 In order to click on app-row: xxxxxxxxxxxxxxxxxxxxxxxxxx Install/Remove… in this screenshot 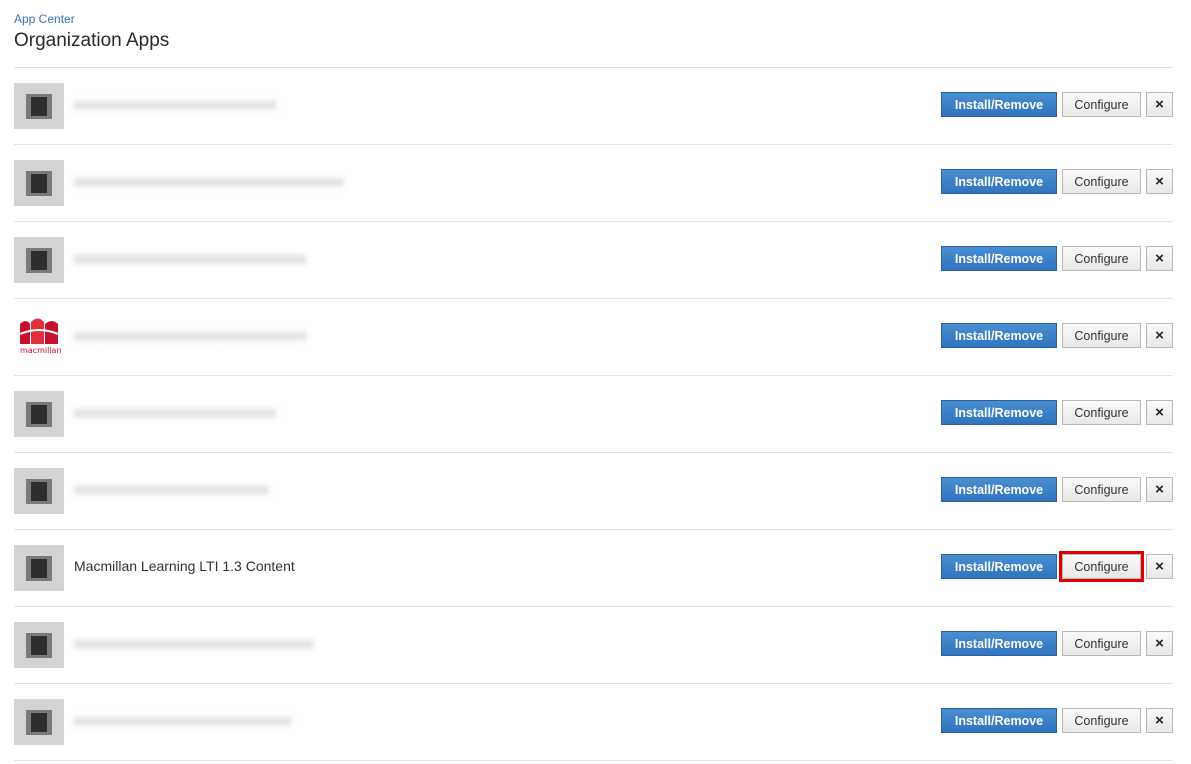, I will do `click(593, 491)`.